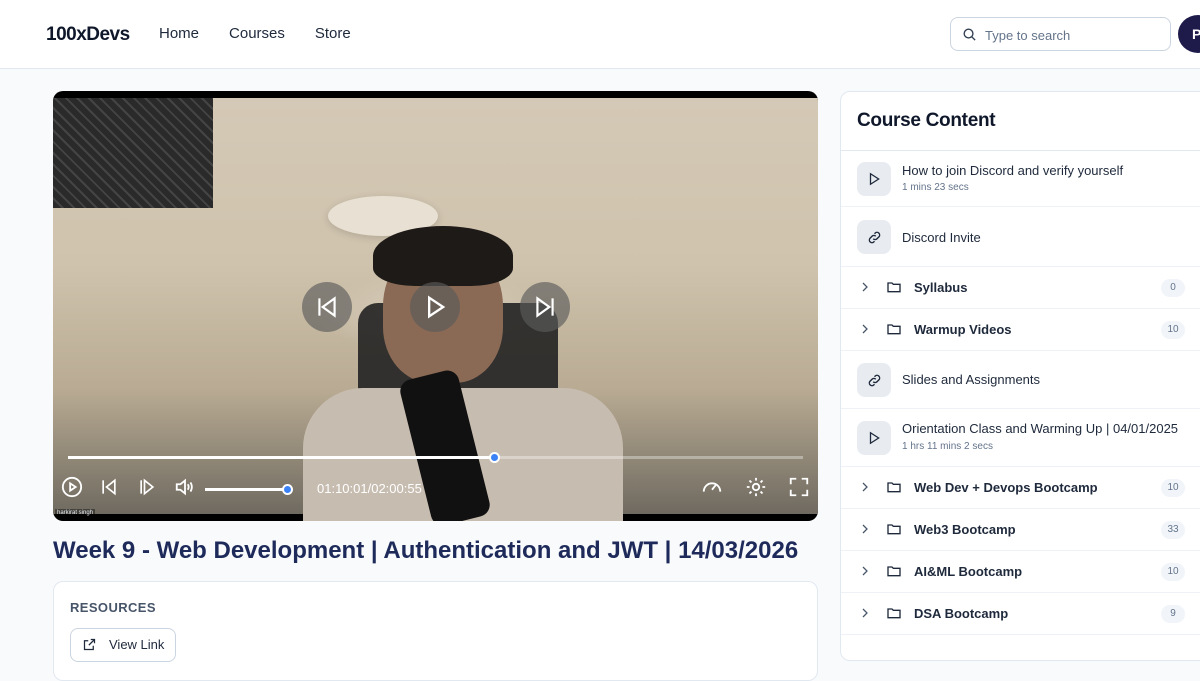 The height and width of the screenshot is (681, 1200). Describe the element at coordinates (1173, 288) in the screenshot. I see `folder-count-badge: 0` at that location.